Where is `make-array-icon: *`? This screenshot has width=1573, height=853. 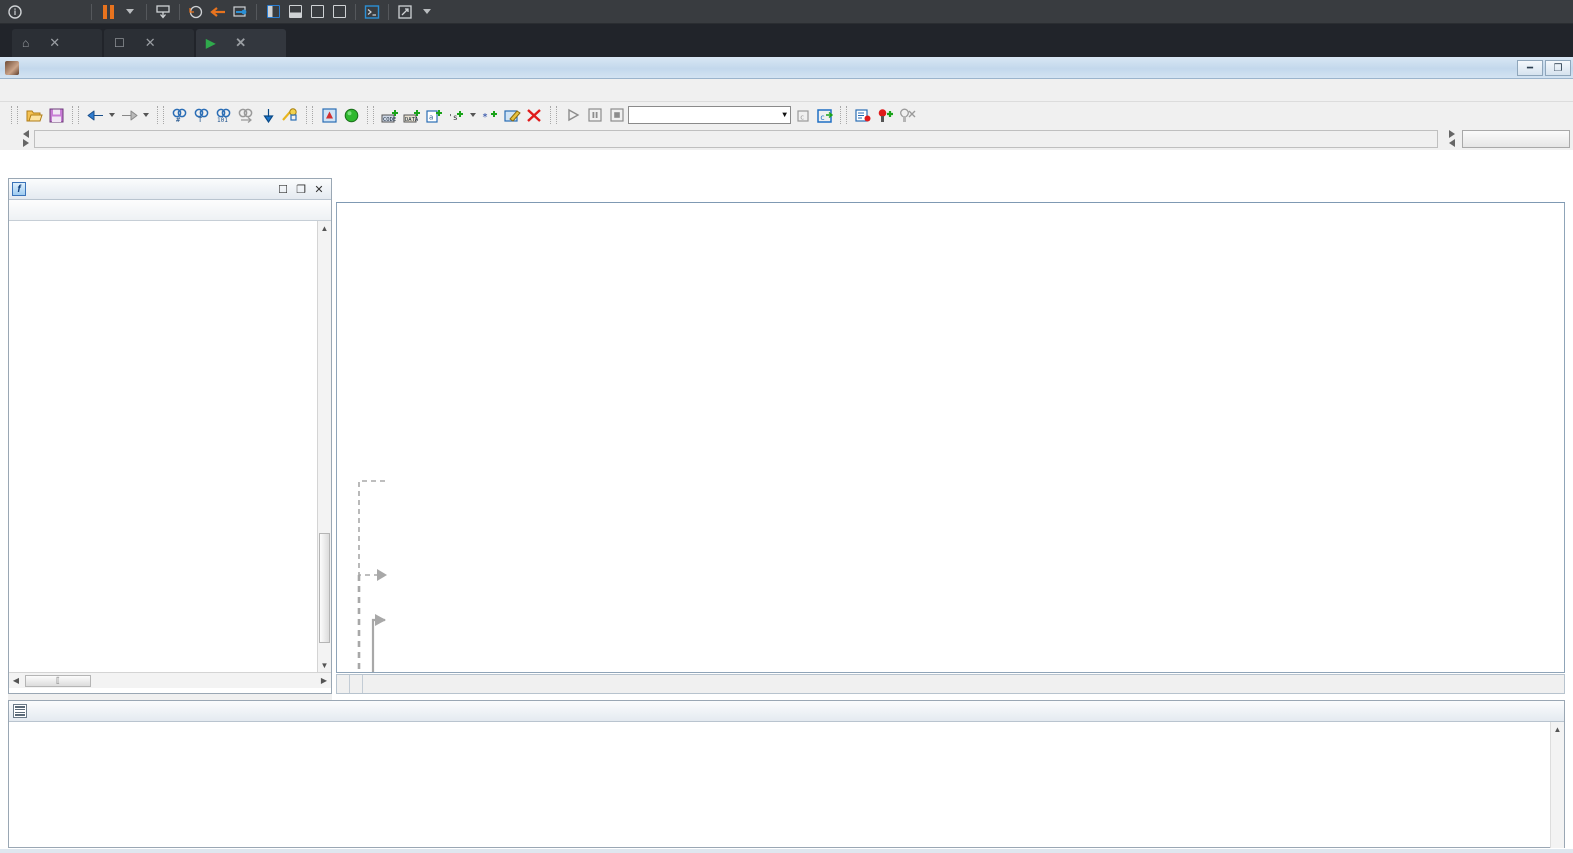 make-array-icon: * is located at coordinates (490, 115).